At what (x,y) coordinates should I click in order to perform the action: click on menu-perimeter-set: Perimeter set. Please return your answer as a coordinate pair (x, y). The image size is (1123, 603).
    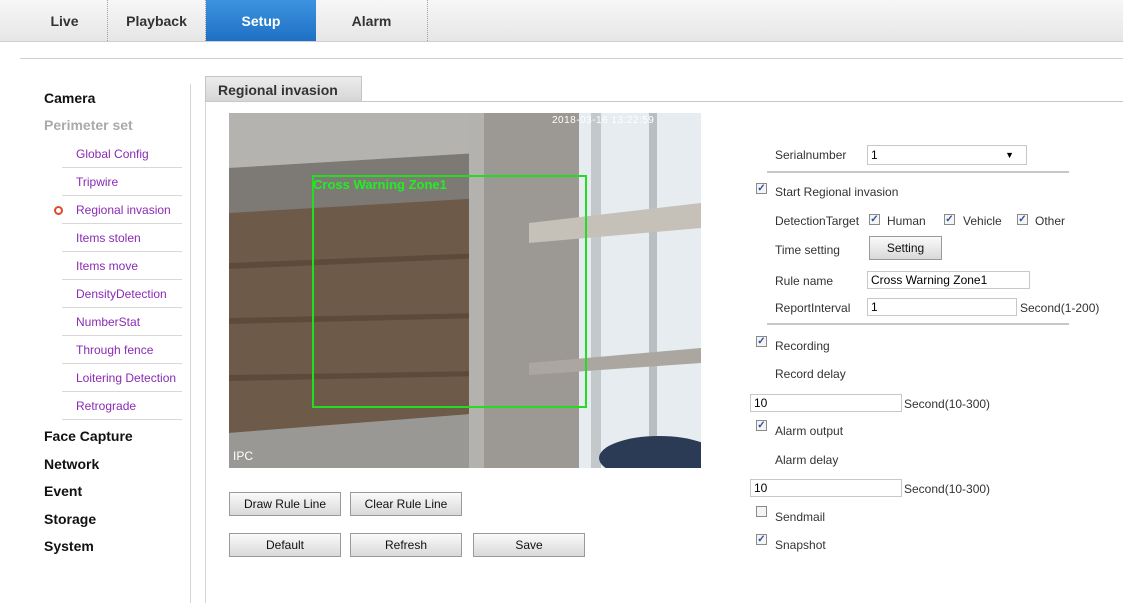
    Looking at the image, I should click on (88, 125).